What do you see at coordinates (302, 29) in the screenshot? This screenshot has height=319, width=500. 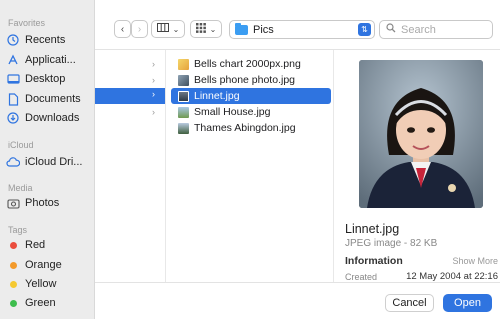 I see `location-popup: Pics ⇅` at bounding box center [302, 29].